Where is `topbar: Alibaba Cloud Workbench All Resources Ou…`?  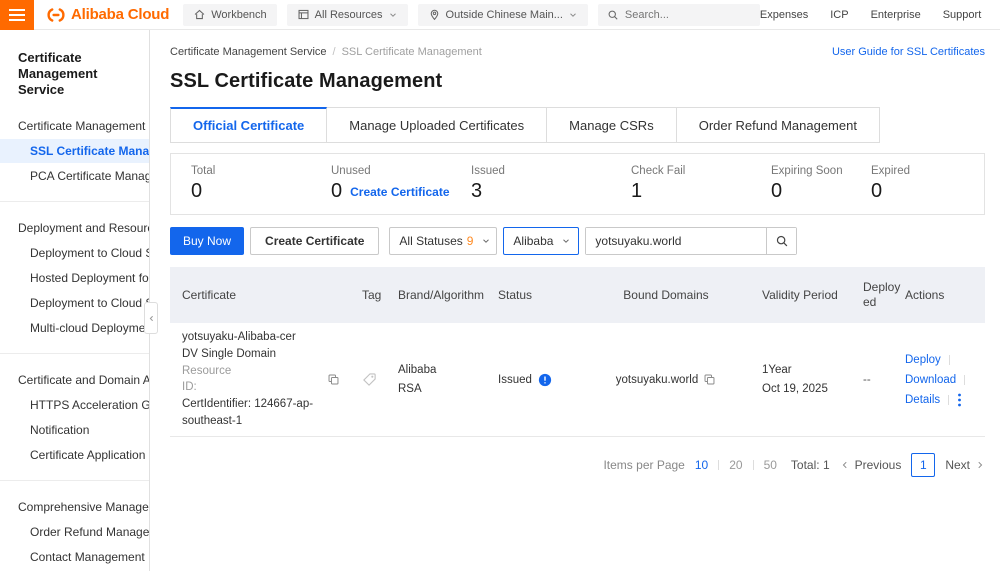 topbar: Alibaba Cloud Workbench All Resources Ou… is located at coordinates (500, 15).